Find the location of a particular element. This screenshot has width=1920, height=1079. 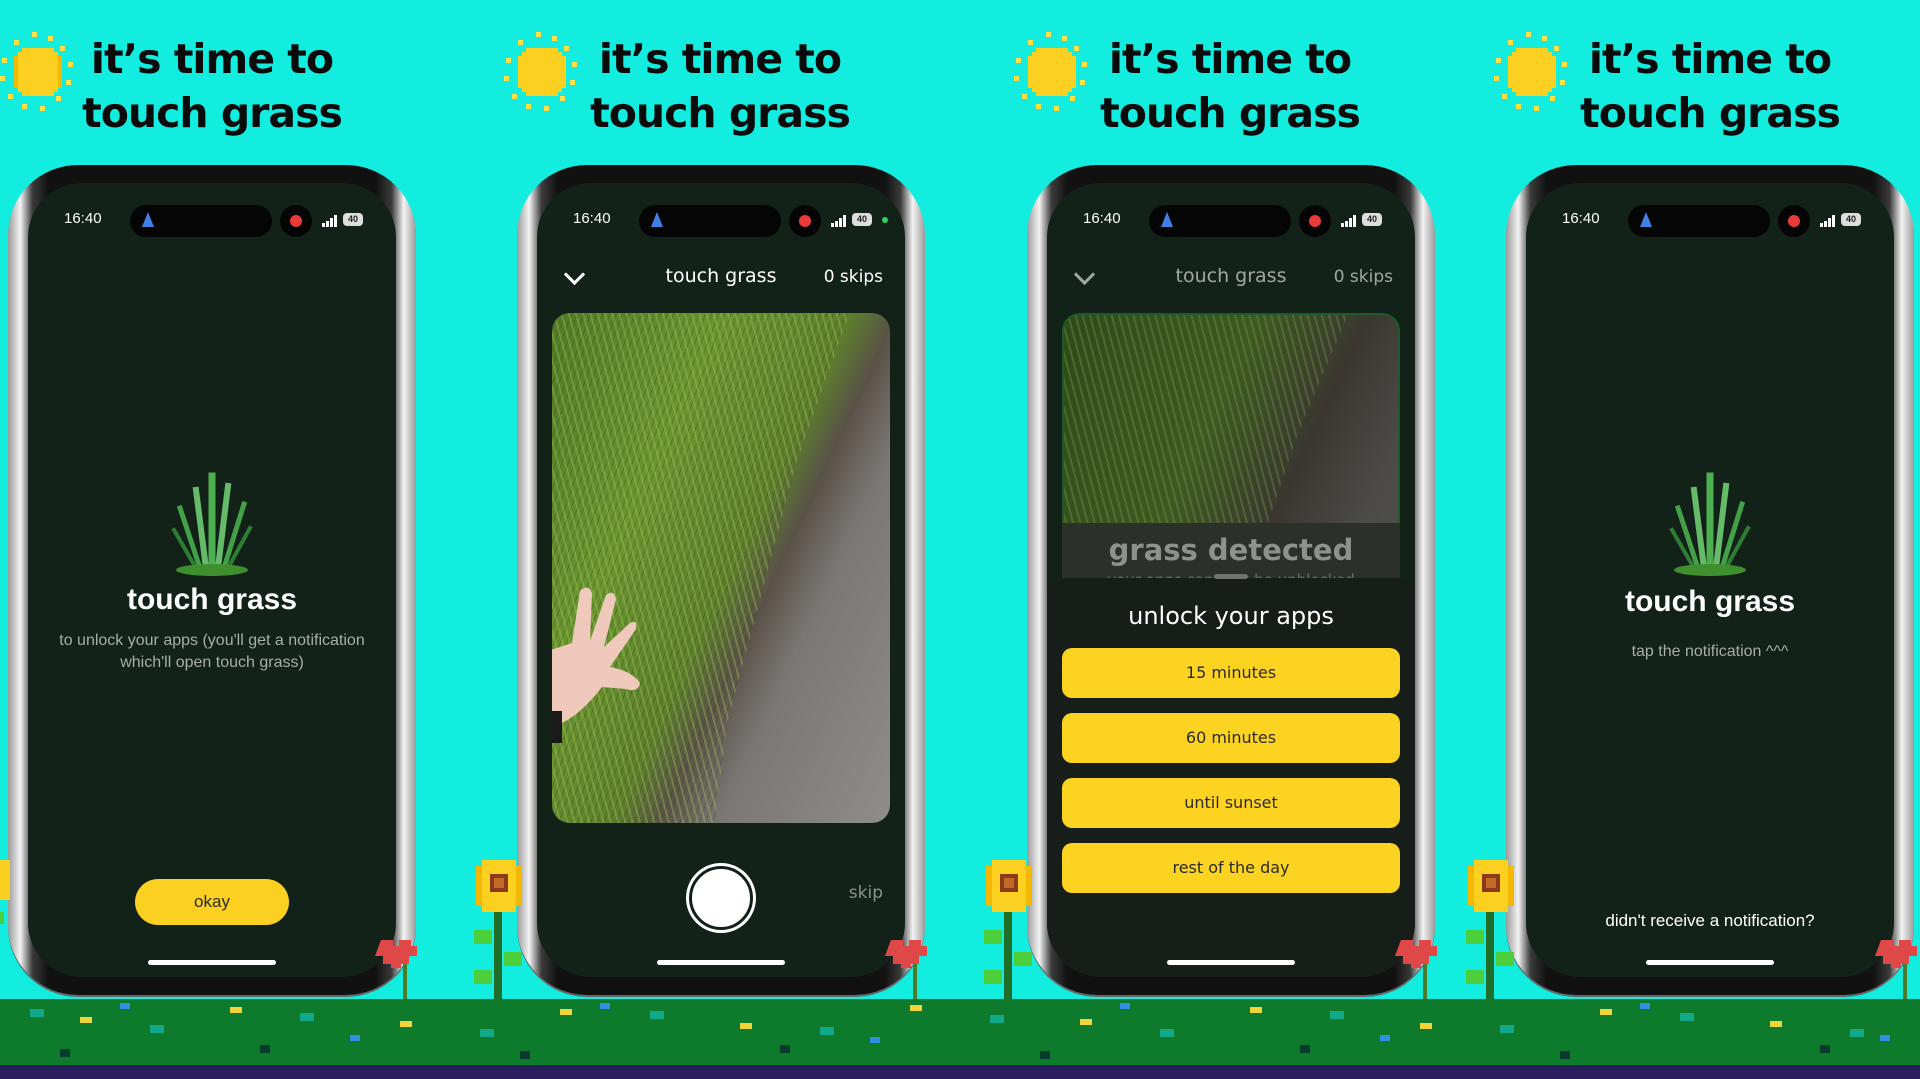

camera-in-use-indicator is located at coordinates (885, 220).